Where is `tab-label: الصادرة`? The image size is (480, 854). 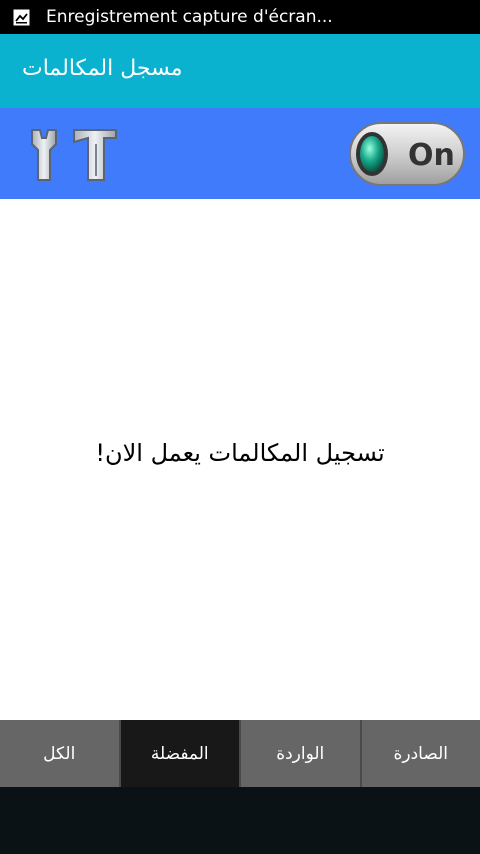
tab-label: الصادرة is located at coordinates (420, 753).